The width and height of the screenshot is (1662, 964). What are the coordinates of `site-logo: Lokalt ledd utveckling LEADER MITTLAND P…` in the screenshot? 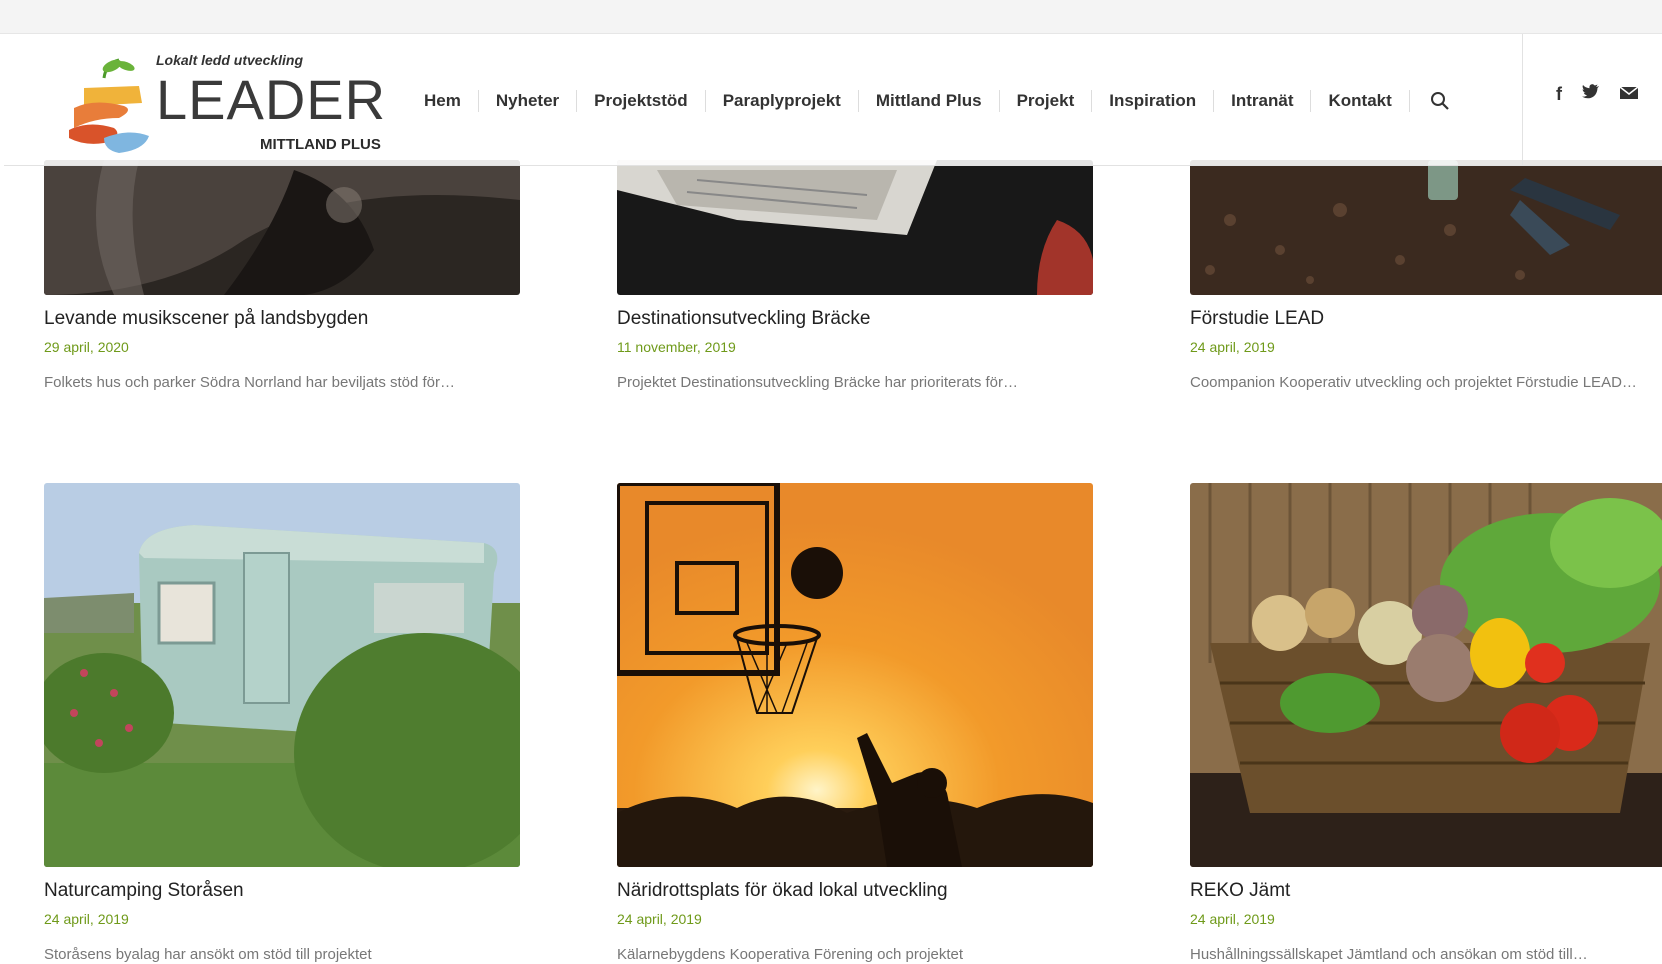 It's located at (229, 101).